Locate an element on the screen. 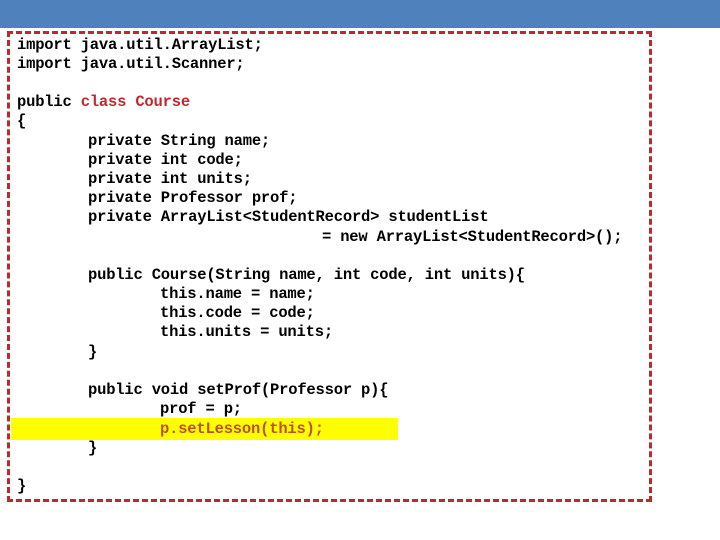 The height and width of the screenshot is (540, 720). class-name-text: class Course is located at coordinates (135, 102).